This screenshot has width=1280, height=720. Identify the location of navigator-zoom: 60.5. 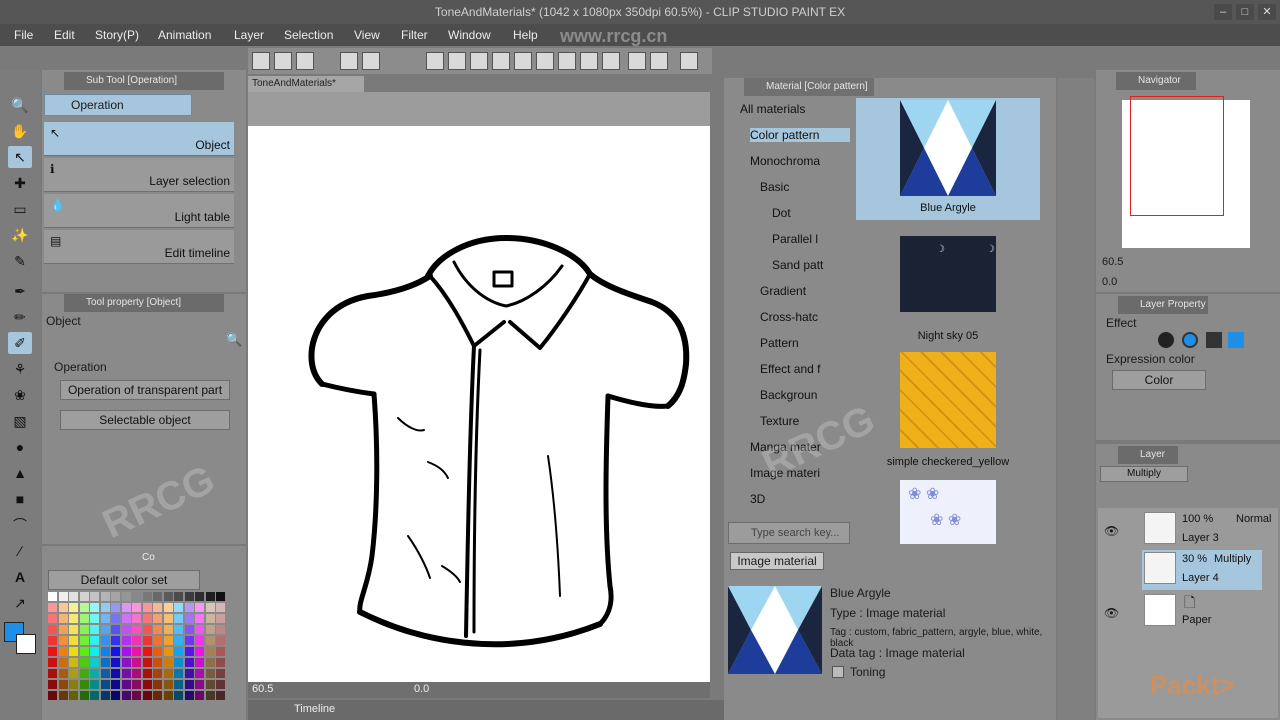
(1112, 262).